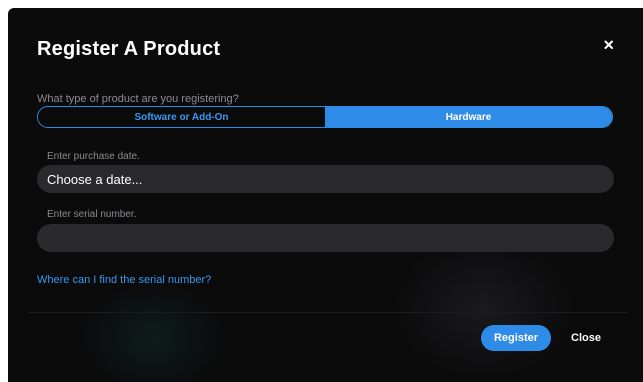 The image size is (643, 382). I want to click on serial-number-help-link: Where can I find the serial number?, so click(124, 280).